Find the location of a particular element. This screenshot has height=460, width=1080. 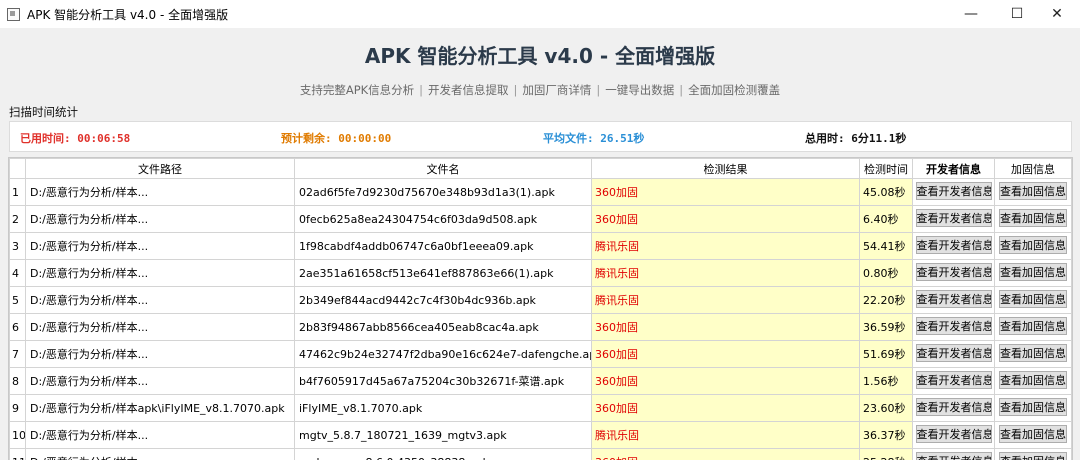

cell-detection-time: 54.41秒 is located at coordinates (886, 246).